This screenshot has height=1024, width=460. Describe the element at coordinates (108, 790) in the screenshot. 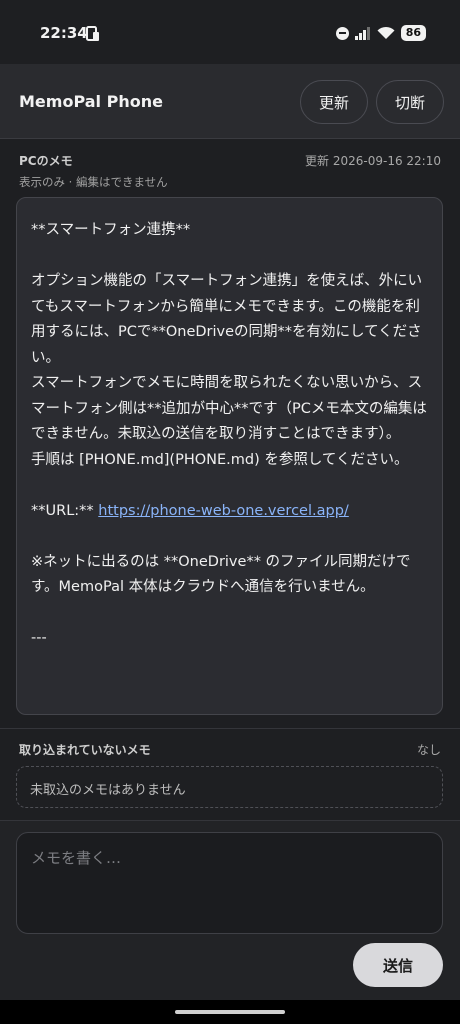

I see `empty-state-text: 未取込のメモはありません` at that location.